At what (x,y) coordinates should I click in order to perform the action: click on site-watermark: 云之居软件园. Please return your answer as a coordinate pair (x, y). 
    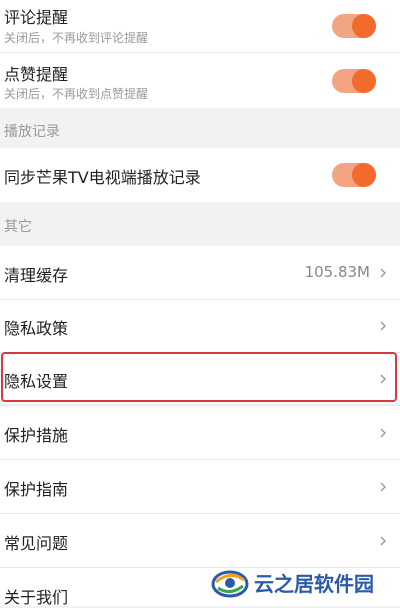
    Looking at the image, I should click on (305, 583).